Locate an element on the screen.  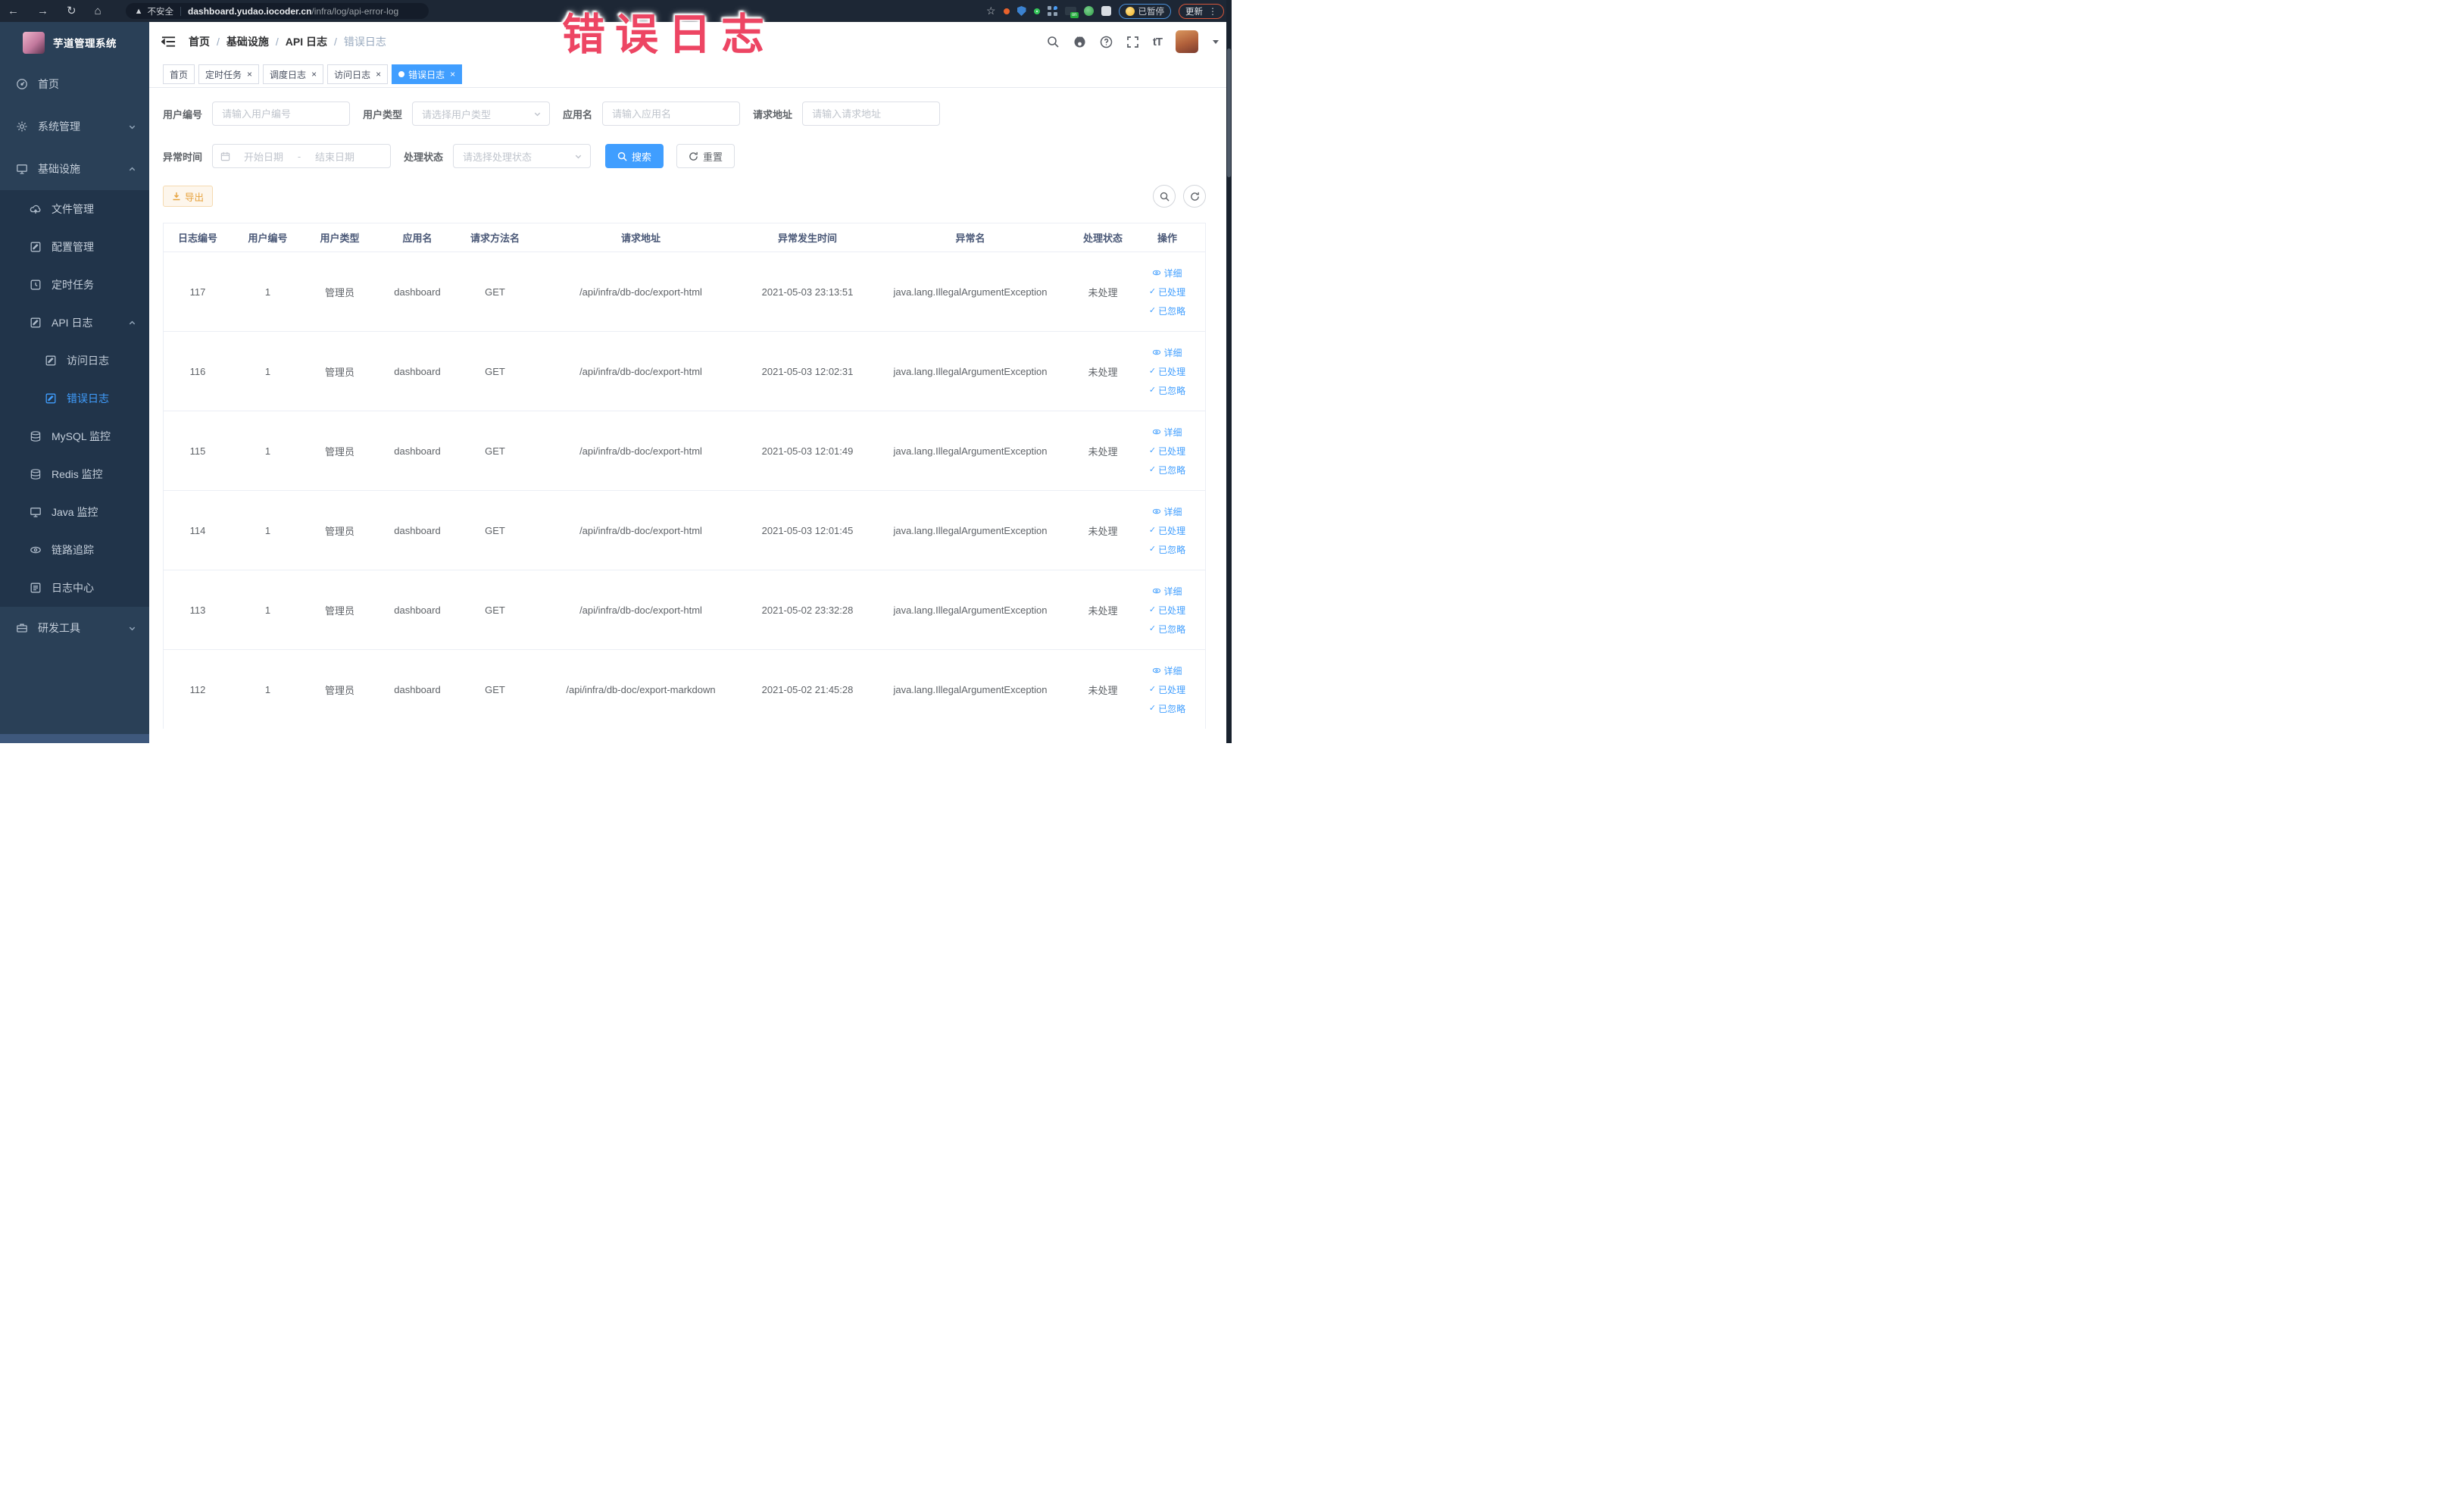
sidebar-item-dev-tools: 研发工具 is located at coordinates (74, 628).